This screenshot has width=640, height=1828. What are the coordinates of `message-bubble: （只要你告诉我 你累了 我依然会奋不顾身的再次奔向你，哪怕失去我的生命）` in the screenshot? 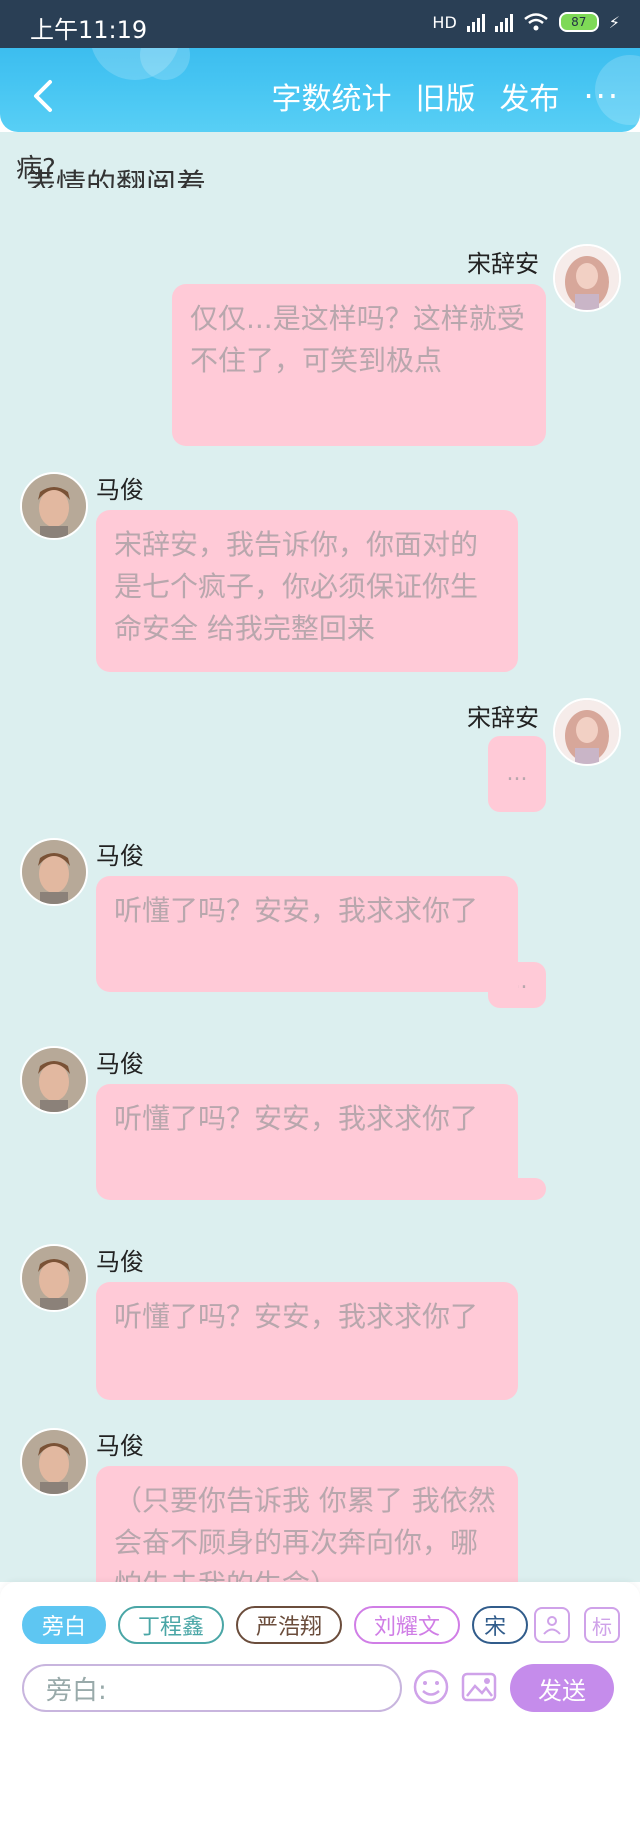 It's located at (307, 1524).